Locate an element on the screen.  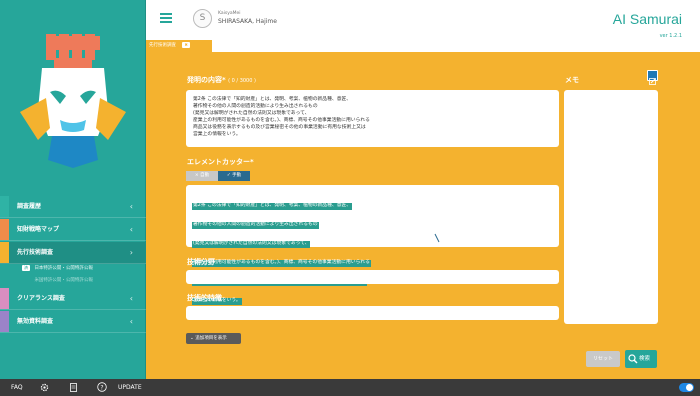
toggle-switch is located at coordinates (686, 387).